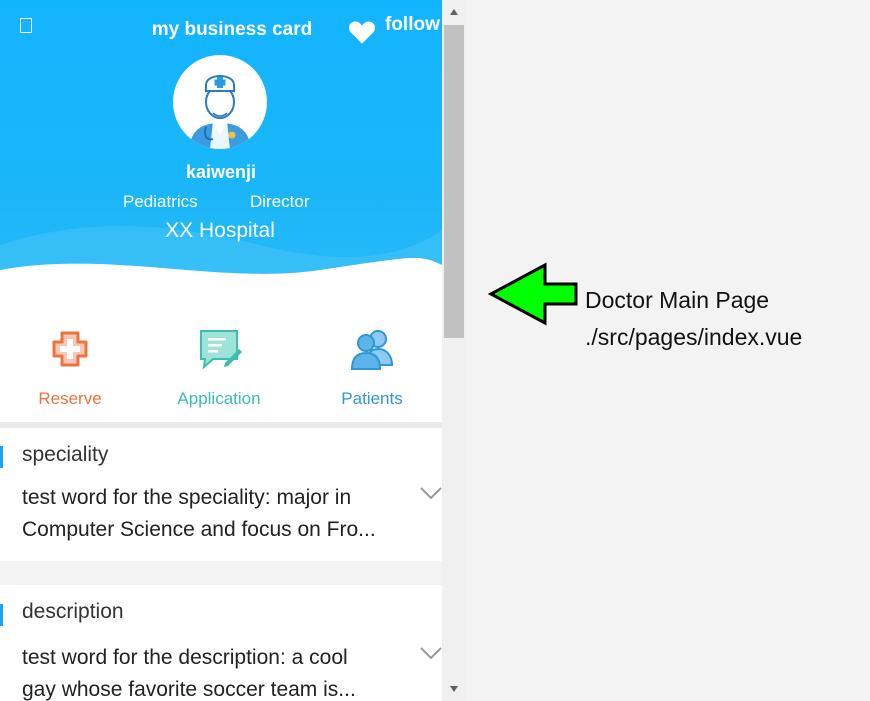  What do you see at coordinates (220, 230) in the screenshot?
I see `hospital-name: XX Hospital` at bounding box center [220, 230].